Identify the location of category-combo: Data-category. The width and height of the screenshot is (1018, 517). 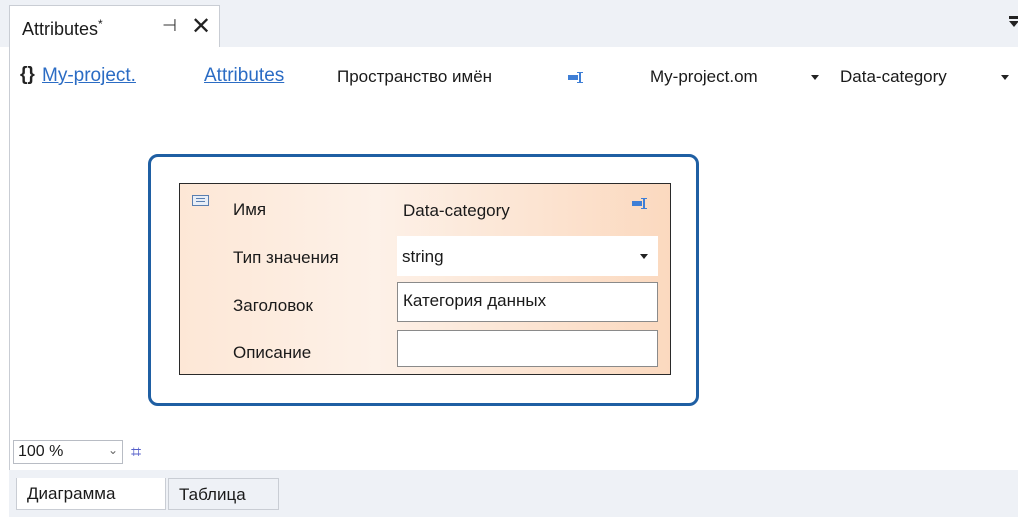
(893, 77).